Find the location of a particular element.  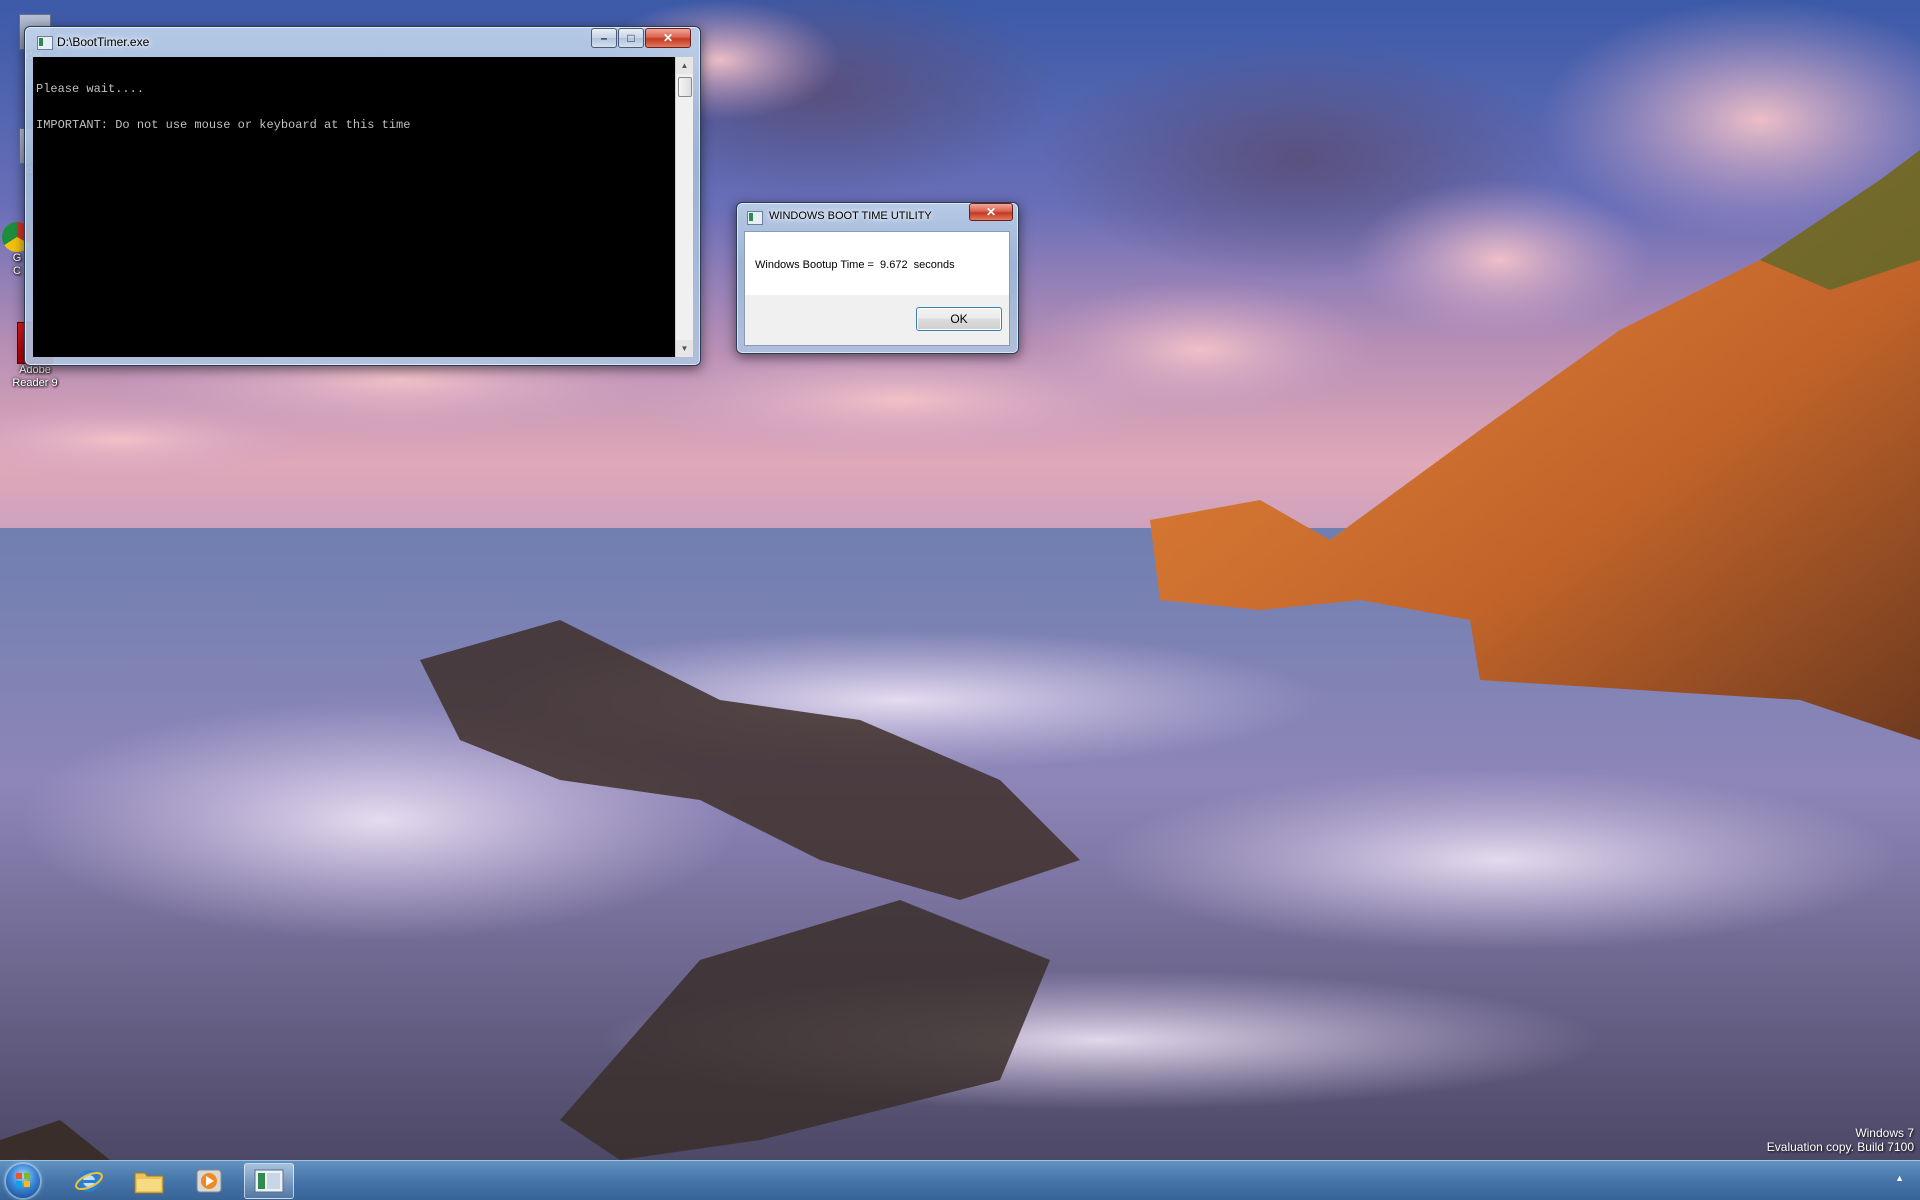

maximize-button: □ is located at coordinates (631, 38).